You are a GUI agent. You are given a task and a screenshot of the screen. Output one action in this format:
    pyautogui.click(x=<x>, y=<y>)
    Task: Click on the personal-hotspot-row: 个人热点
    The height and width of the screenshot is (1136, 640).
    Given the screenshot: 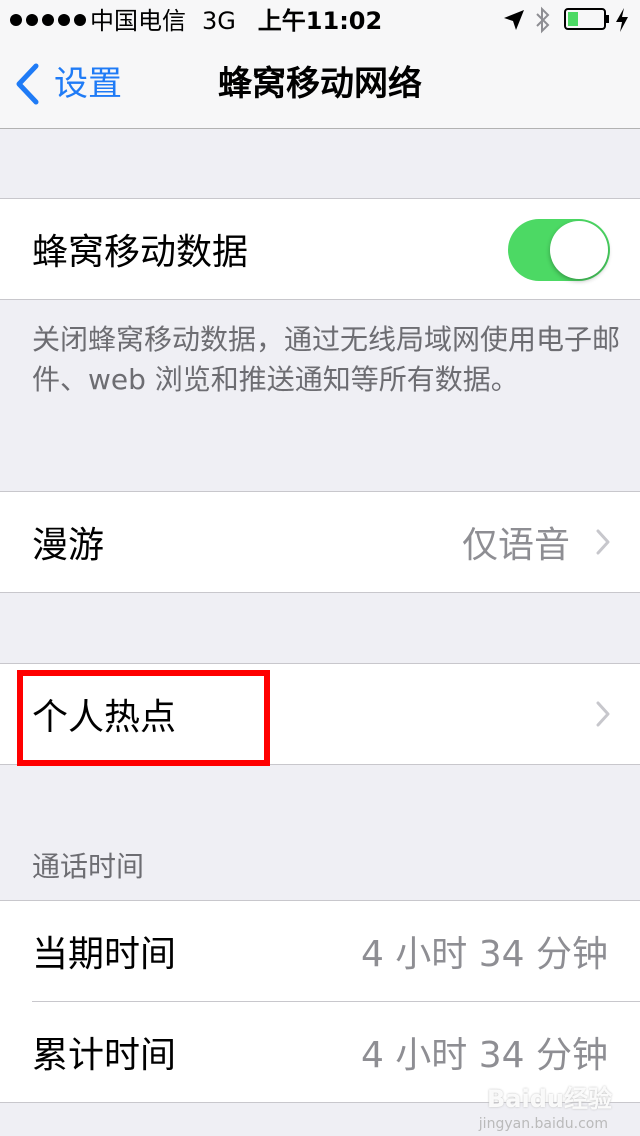 What is the action you would take?
    pyautogui.click(x=320, y=714)
    